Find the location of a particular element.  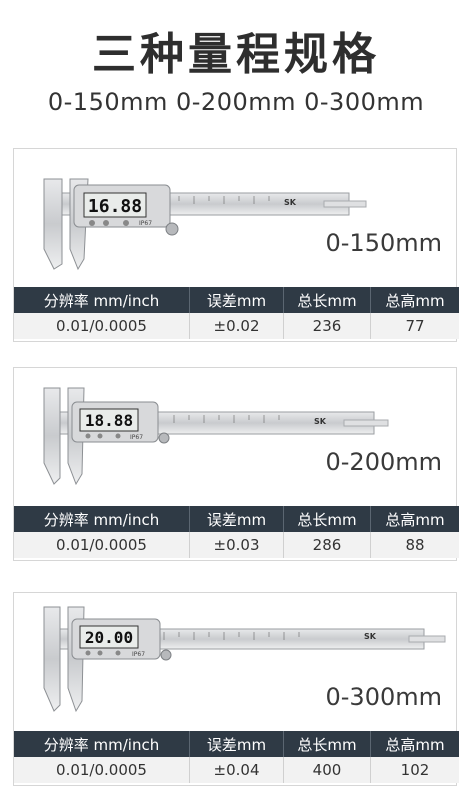

range-label: 0-300mm is located at coordinates (384, 697).